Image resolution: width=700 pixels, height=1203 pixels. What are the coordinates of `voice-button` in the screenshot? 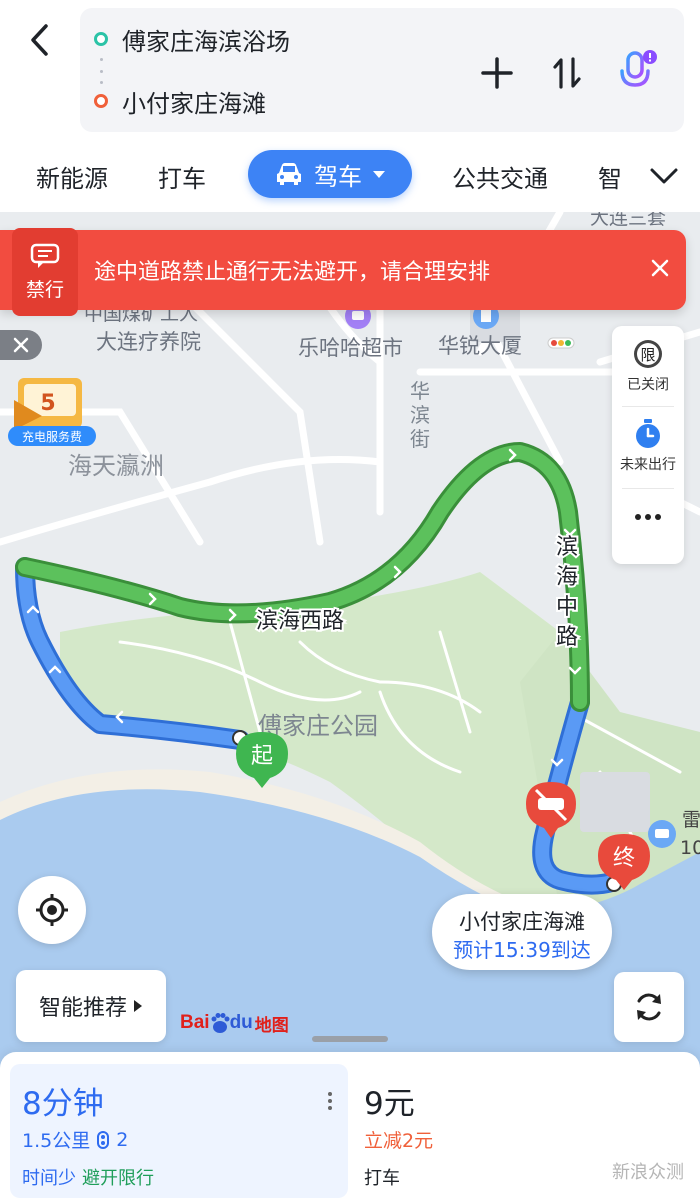 It's located at (637, 73).